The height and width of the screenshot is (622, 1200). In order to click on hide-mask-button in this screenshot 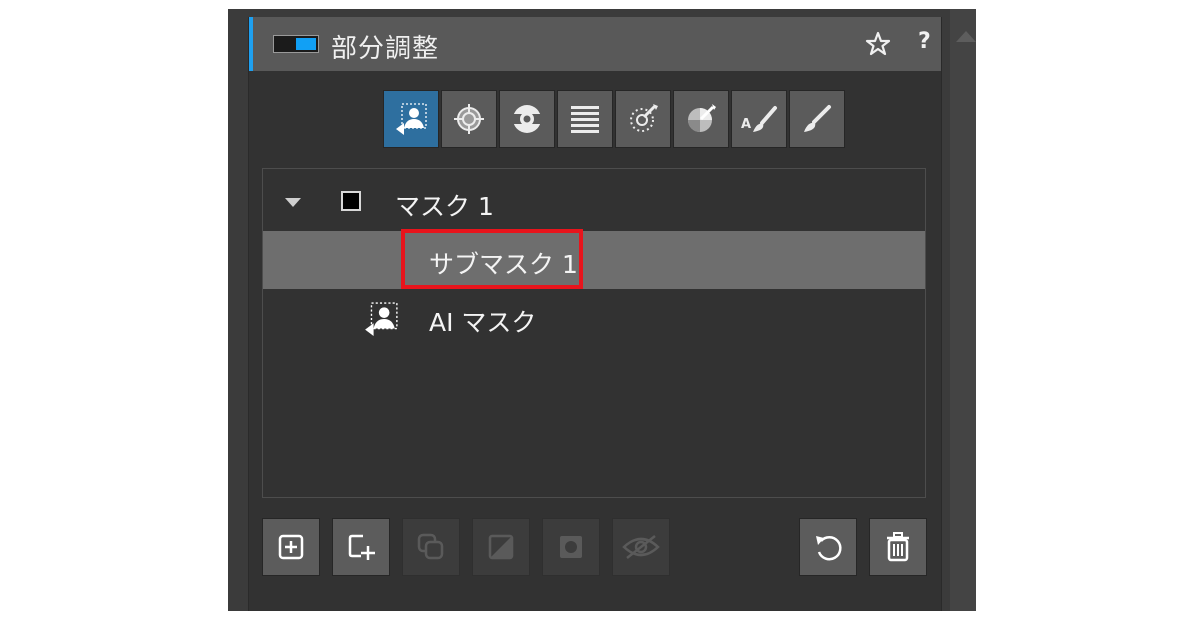, I will do `click(641, 547)`.